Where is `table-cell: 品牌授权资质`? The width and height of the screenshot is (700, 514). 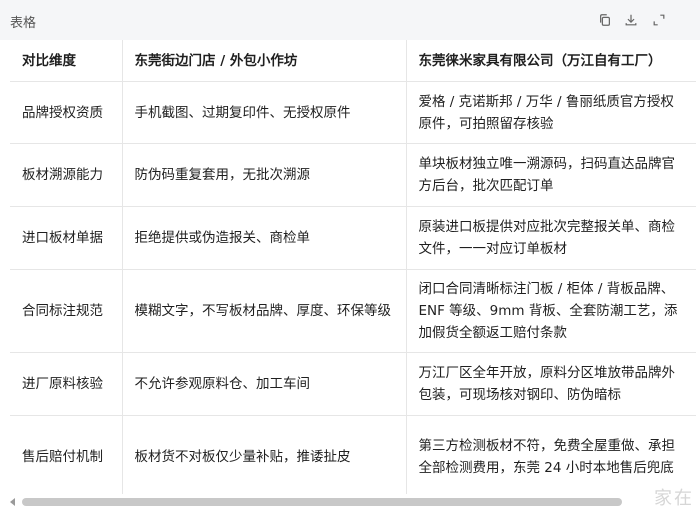 table-cell: 品牌授权资质 is located at coordinates (66, 112).